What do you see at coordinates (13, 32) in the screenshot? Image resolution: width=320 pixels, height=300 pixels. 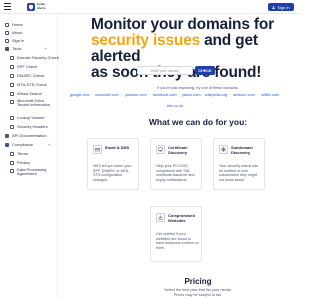 I see `sidebar-item-about: About` at bounding box center [13, 32].